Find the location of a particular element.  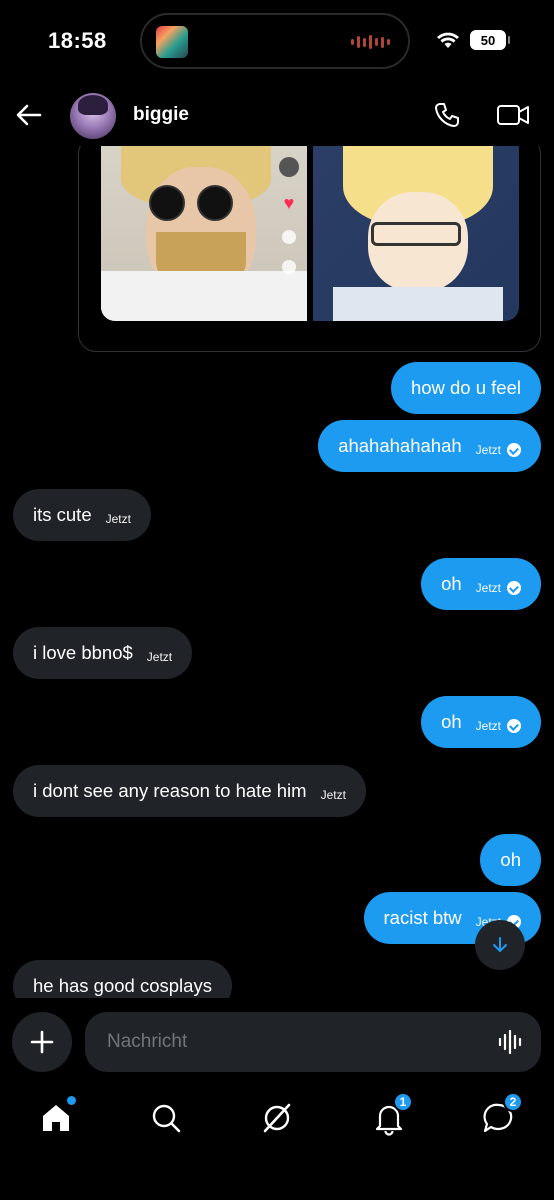

message-text: he has good cosplays is located at coordinates (122, 985).